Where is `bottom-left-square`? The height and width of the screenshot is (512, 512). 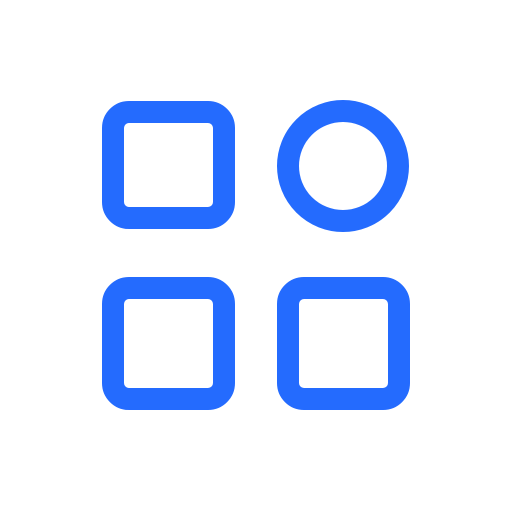 bottom-left-square is located at coordinates (168, 343).